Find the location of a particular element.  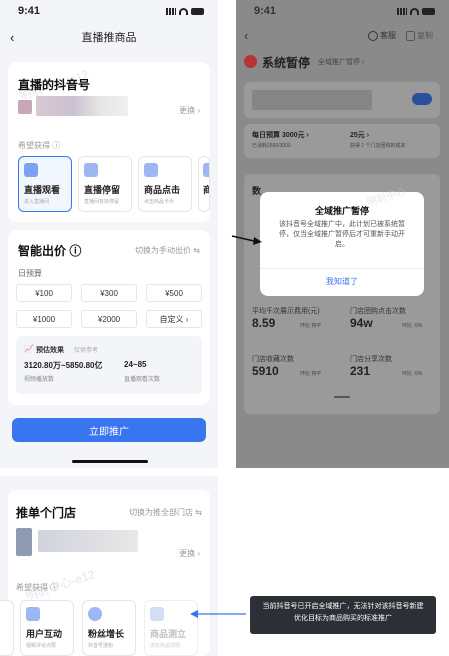

amount-2000: ¥2000 is located at coordinates (109, 319).